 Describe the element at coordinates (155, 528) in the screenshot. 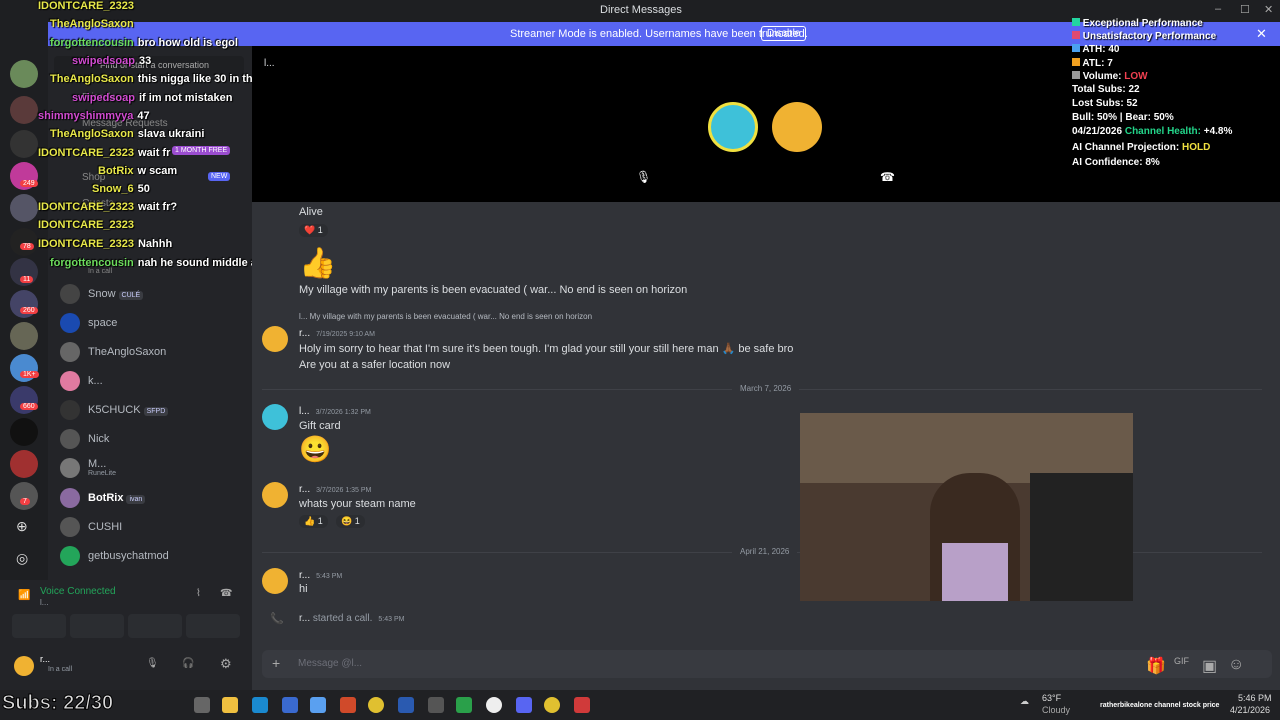

I see `dm-item: CUSHI` at that location.